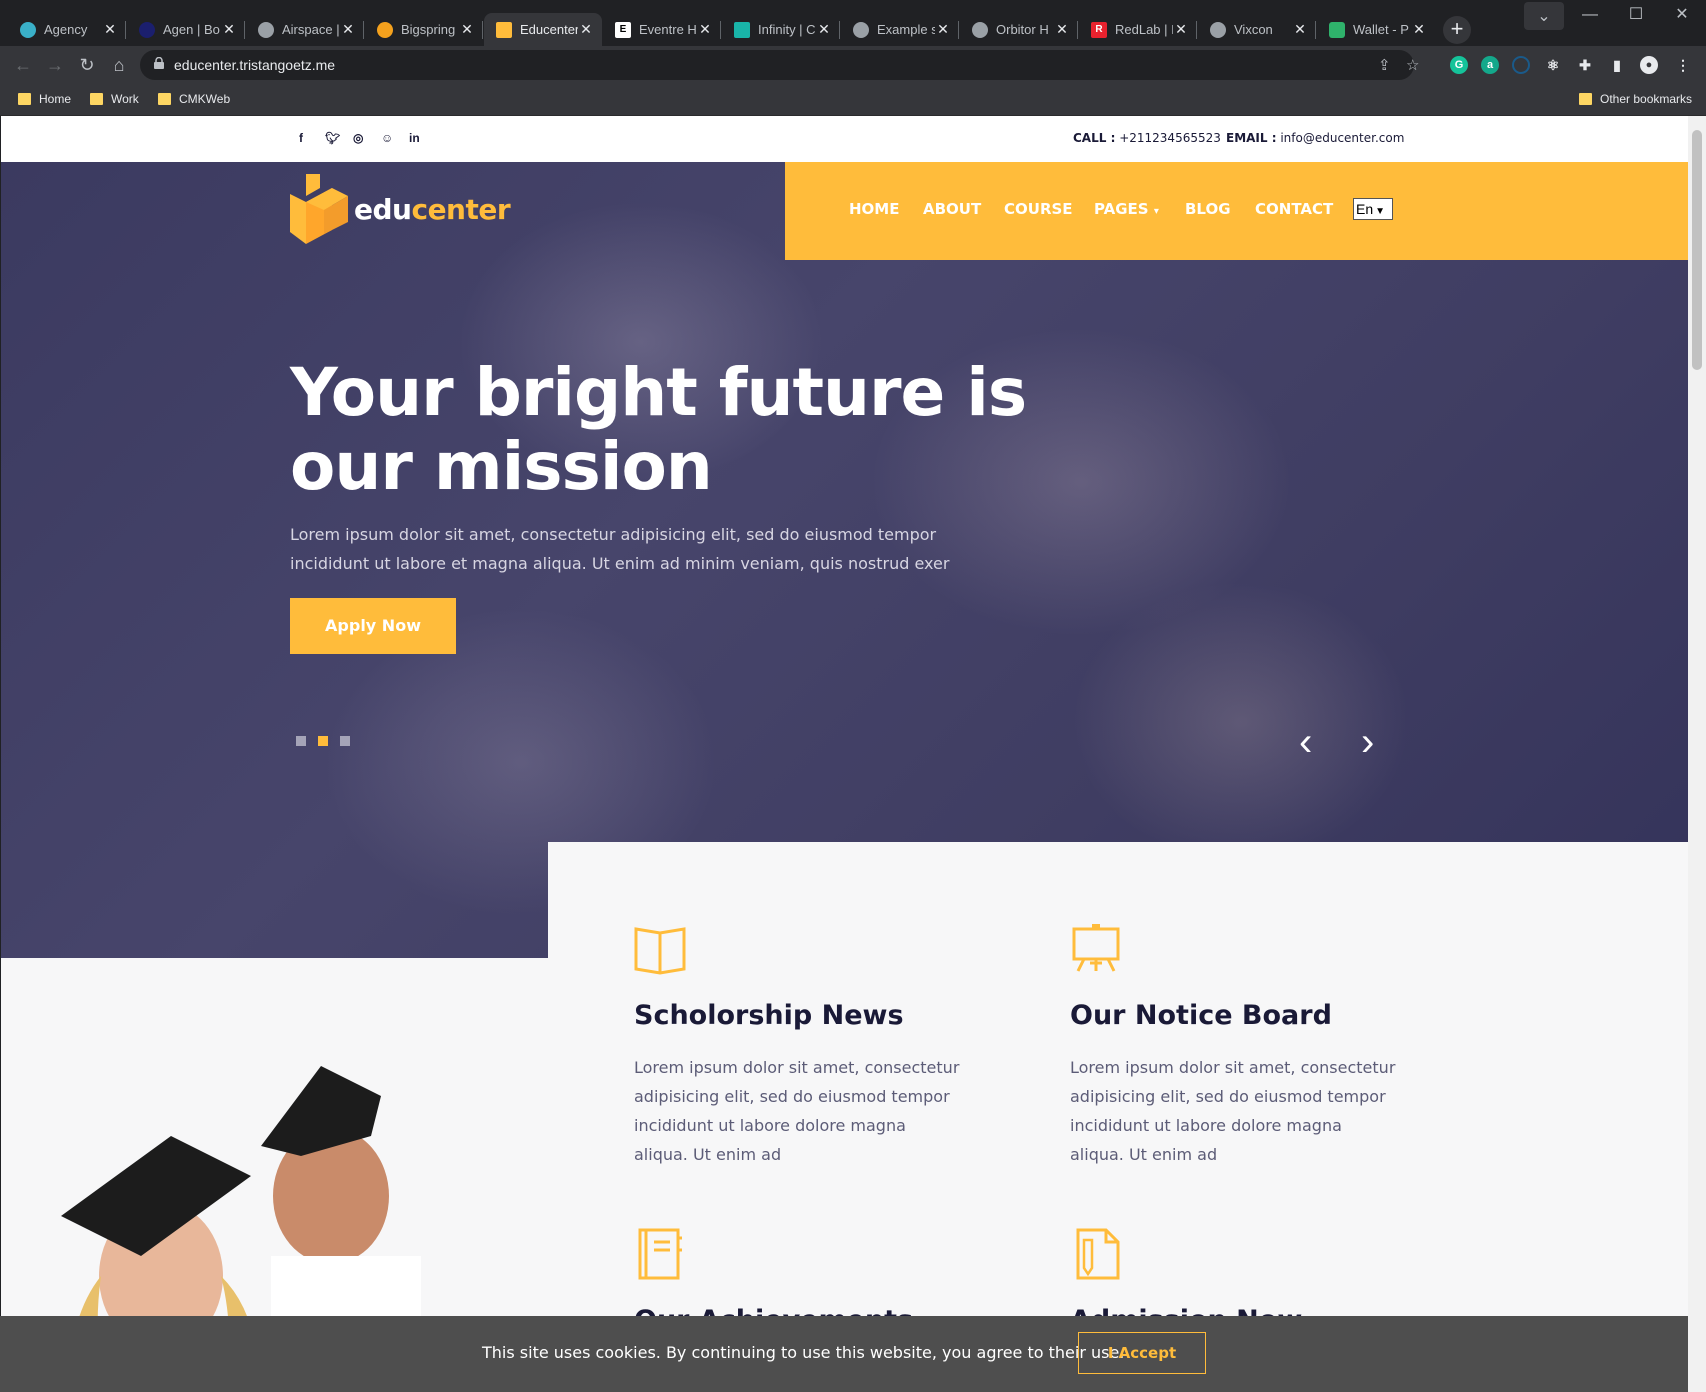  Describe the element at coordinates (1682, 15) in the screenshot. I see `close-window-icon: ✕` at that location.